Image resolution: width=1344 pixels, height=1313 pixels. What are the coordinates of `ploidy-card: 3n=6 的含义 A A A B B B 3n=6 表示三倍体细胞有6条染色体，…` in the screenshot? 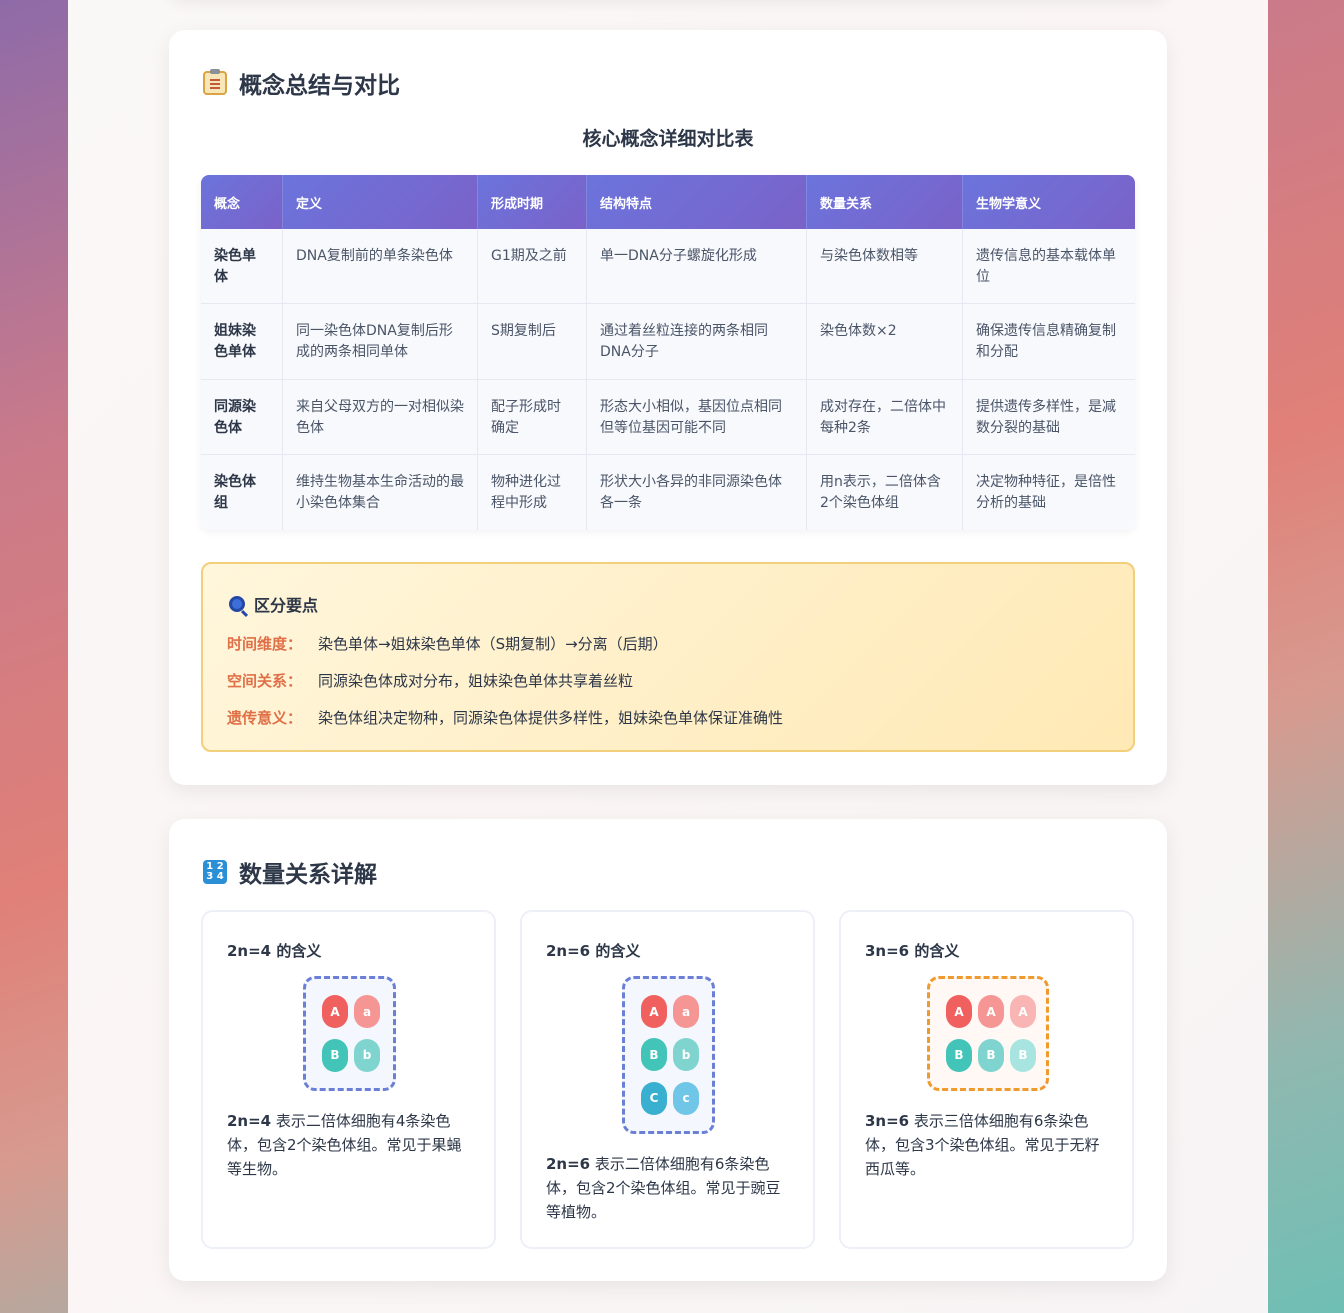 It's located at (986, 1079).